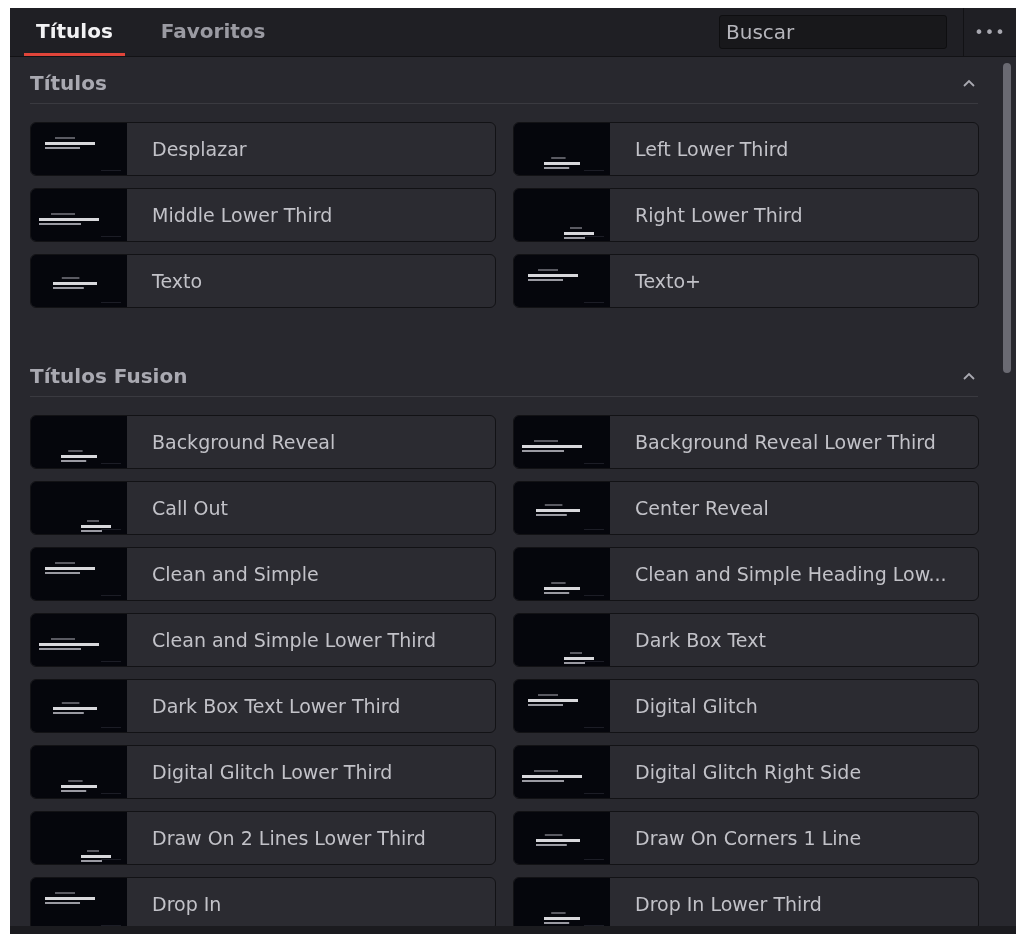 This screenshot has height=934, width=1016. I want to click on title-item: Digital Glitch Lower Third, so click(263, 772).